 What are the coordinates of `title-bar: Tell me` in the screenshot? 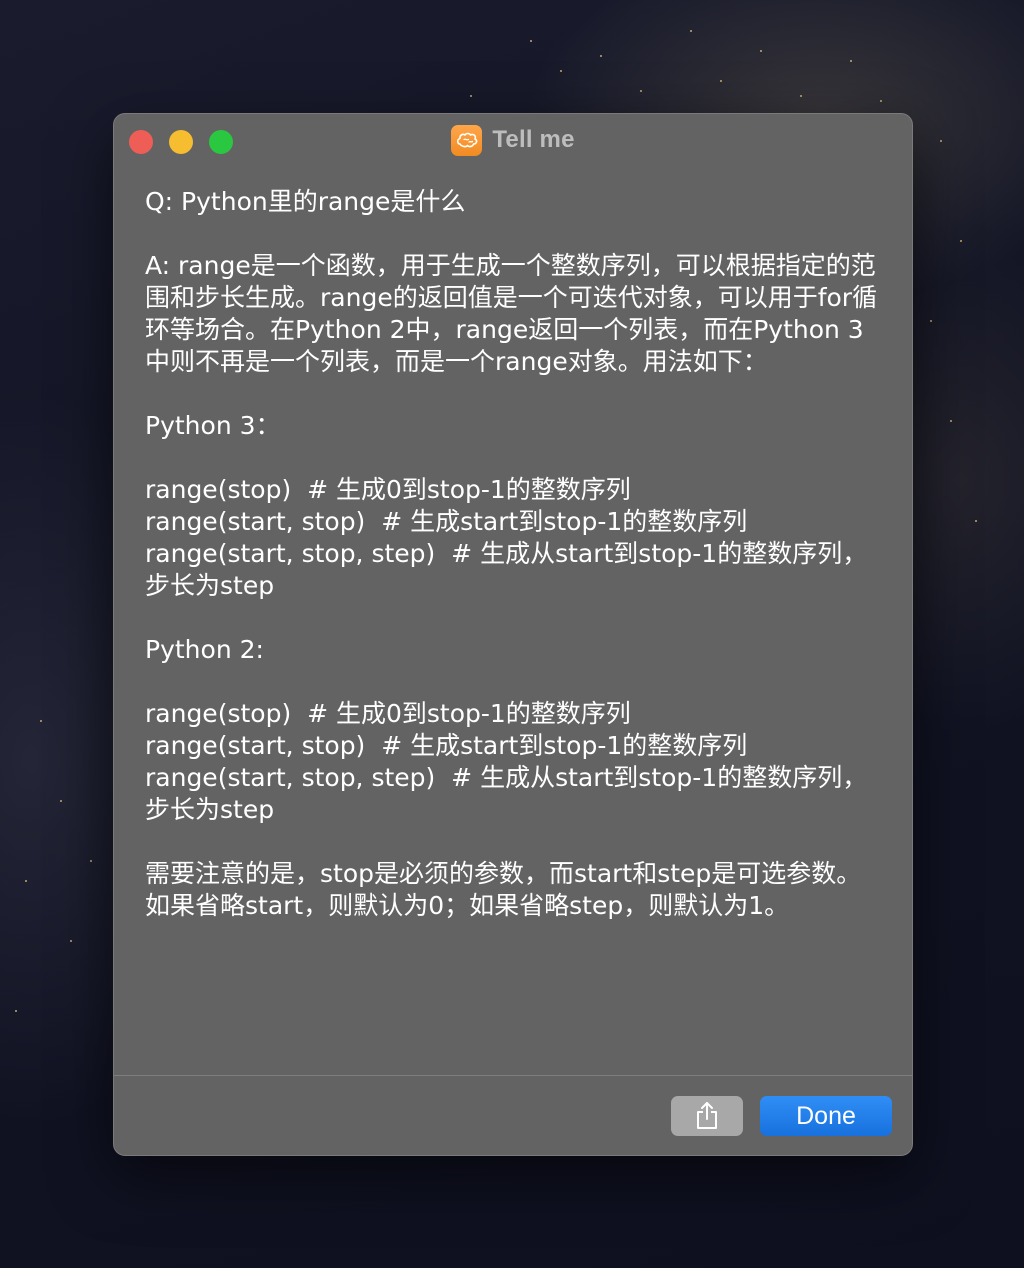 It's located at (513, 140).